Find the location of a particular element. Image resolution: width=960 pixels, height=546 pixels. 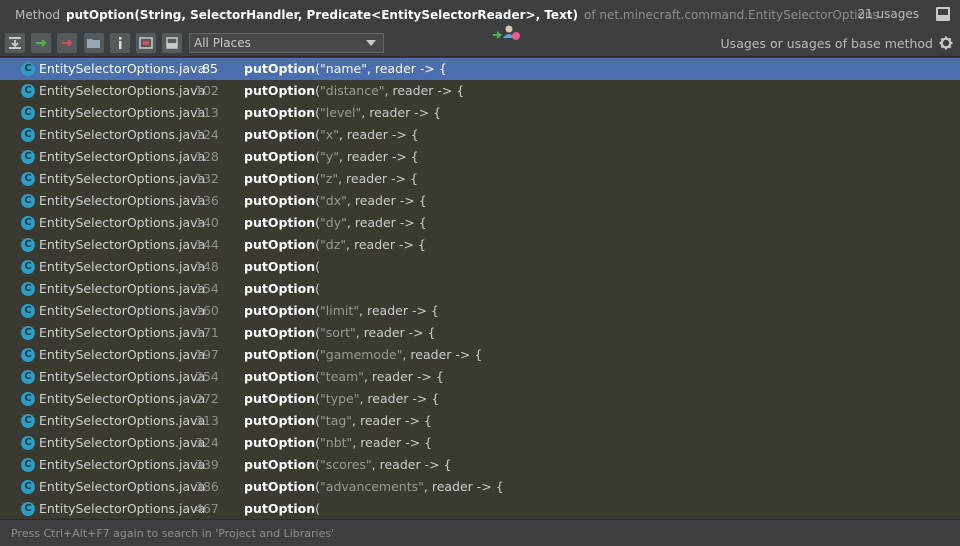

scope-select: All Places is located at coordinates (286, 43).